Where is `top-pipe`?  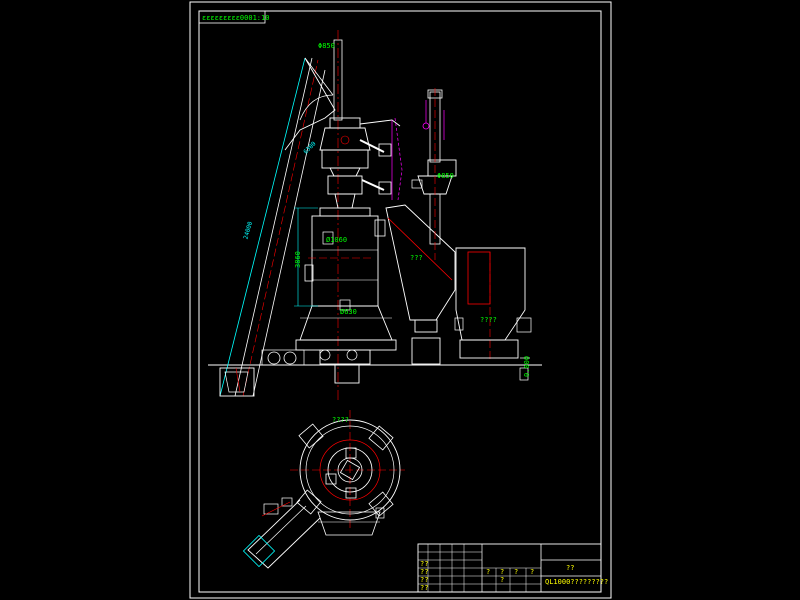 top-pipe is located at coordinates (338, 215).